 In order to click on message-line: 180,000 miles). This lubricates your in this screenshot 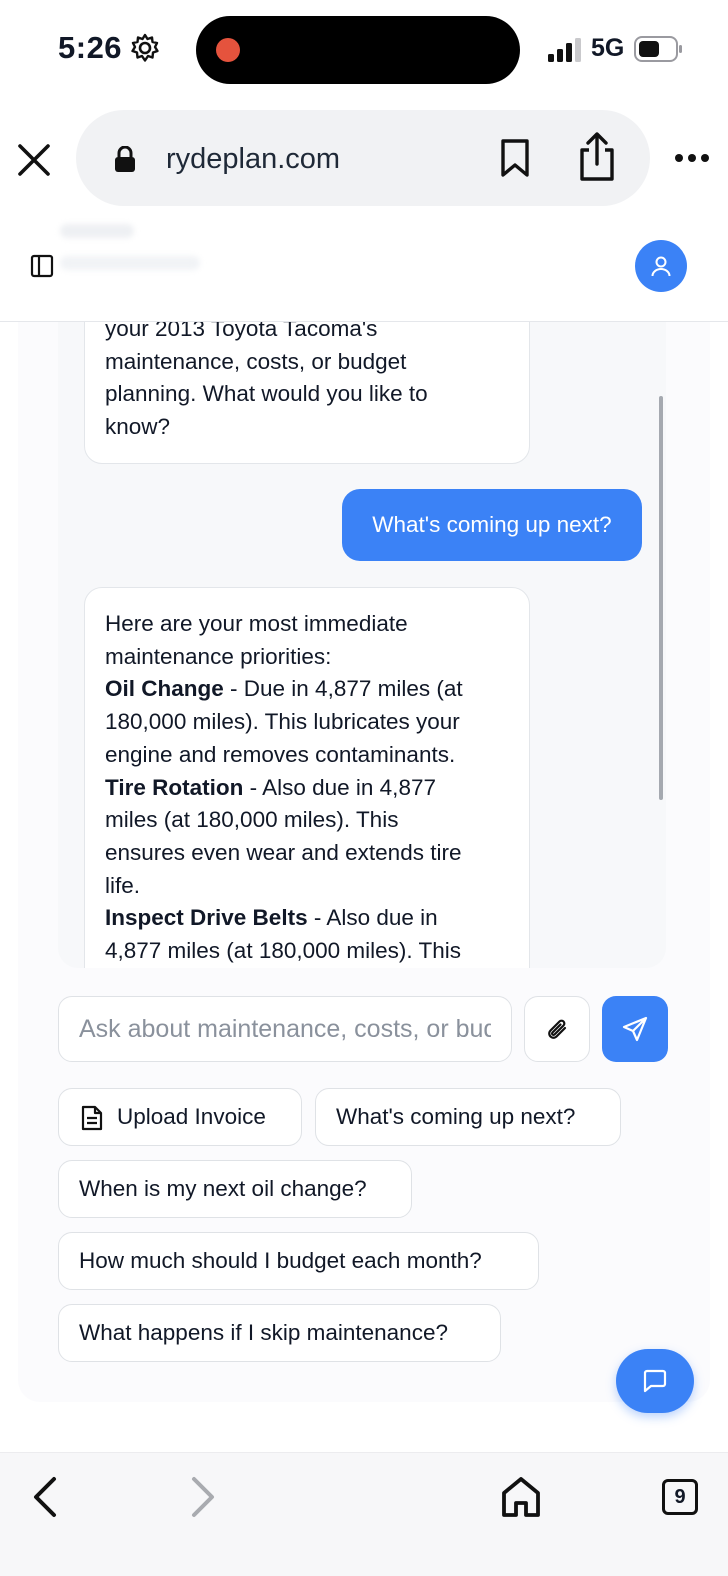, I will do `click(282, 722)`.